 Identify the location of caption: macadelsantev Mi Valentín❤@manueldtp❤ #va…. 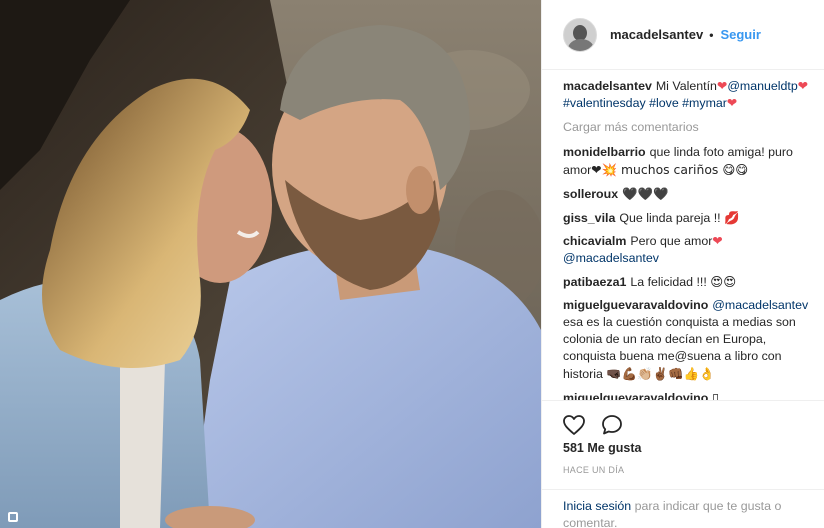
(686, 95).